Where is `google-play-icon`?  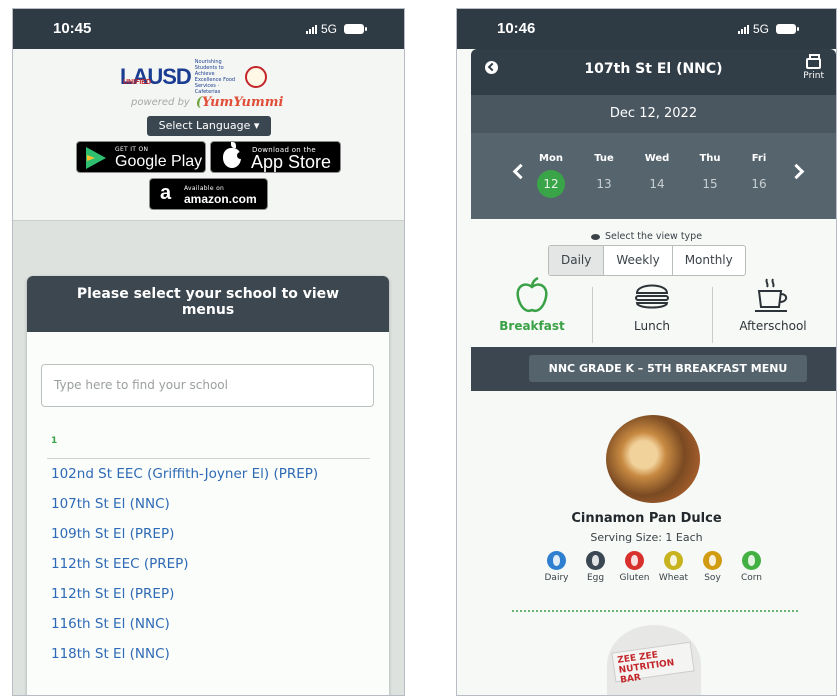
google-play-icon is located at coordinates (96, 158).